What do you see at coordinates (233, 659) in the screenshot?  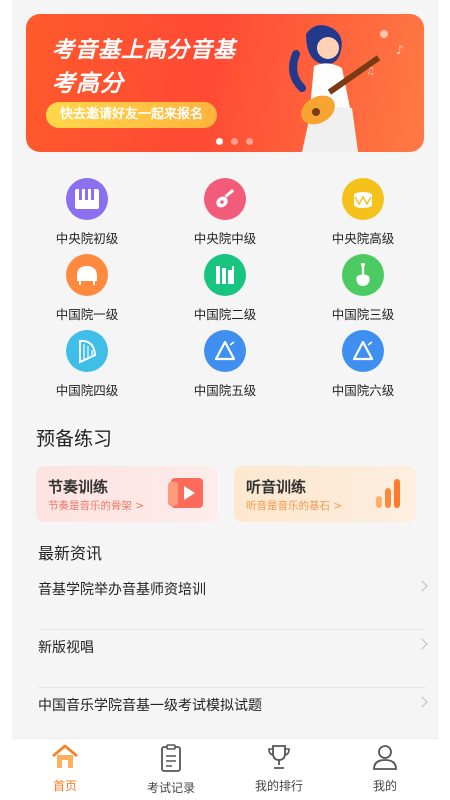 I see `news-item: 新版视唱` at bounding box center [233, 659].